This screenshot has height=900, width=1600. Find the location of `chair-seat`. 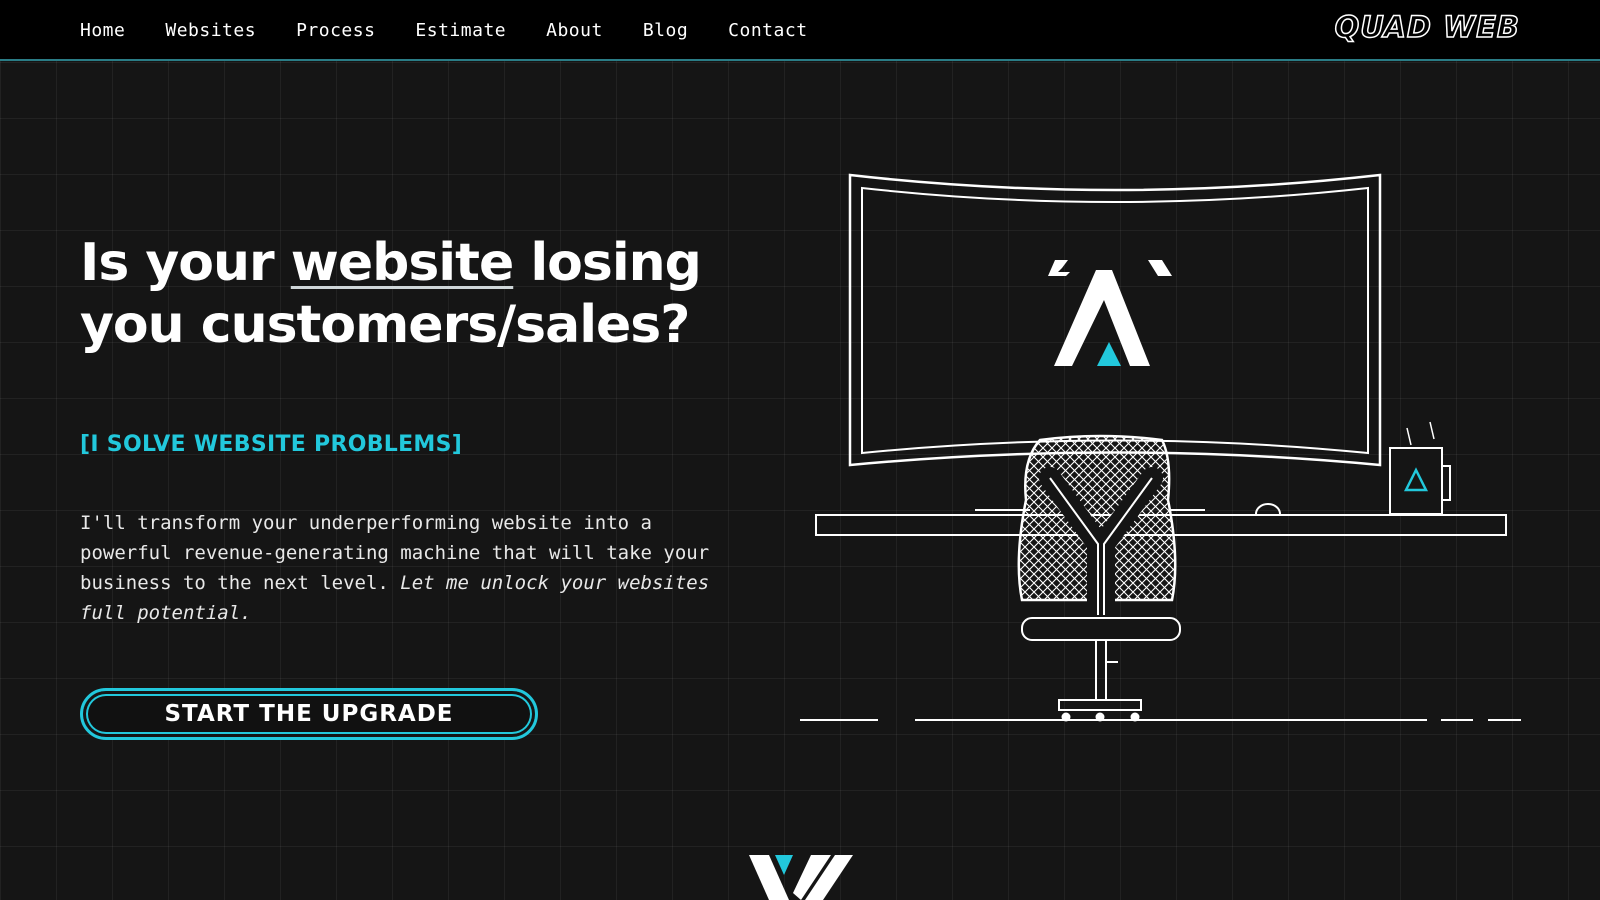

chair-seat is located at coordinates (1101, 629).